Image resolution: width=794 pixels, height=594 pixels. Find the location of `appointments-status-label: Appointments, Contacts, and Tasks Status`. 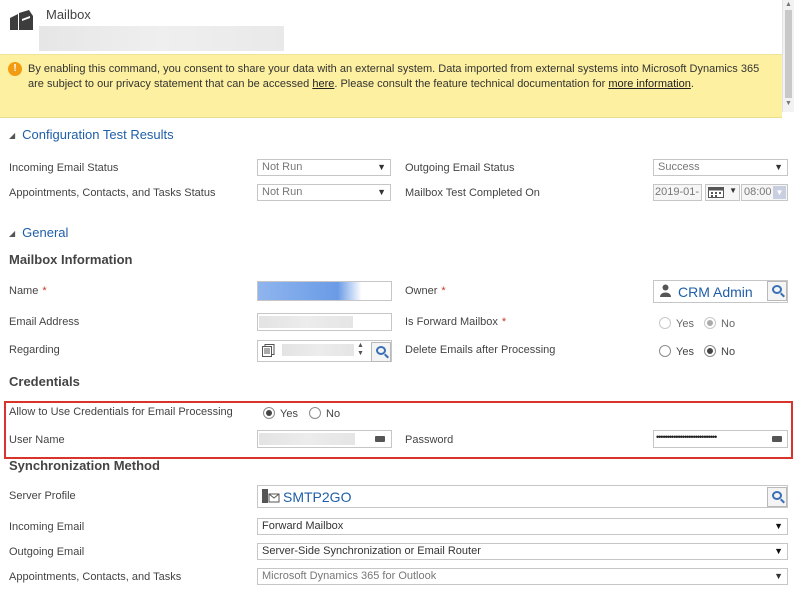

appointments-status-label: Appointments, Contacts, and Tasks Status is located at coordinates (112, 193).